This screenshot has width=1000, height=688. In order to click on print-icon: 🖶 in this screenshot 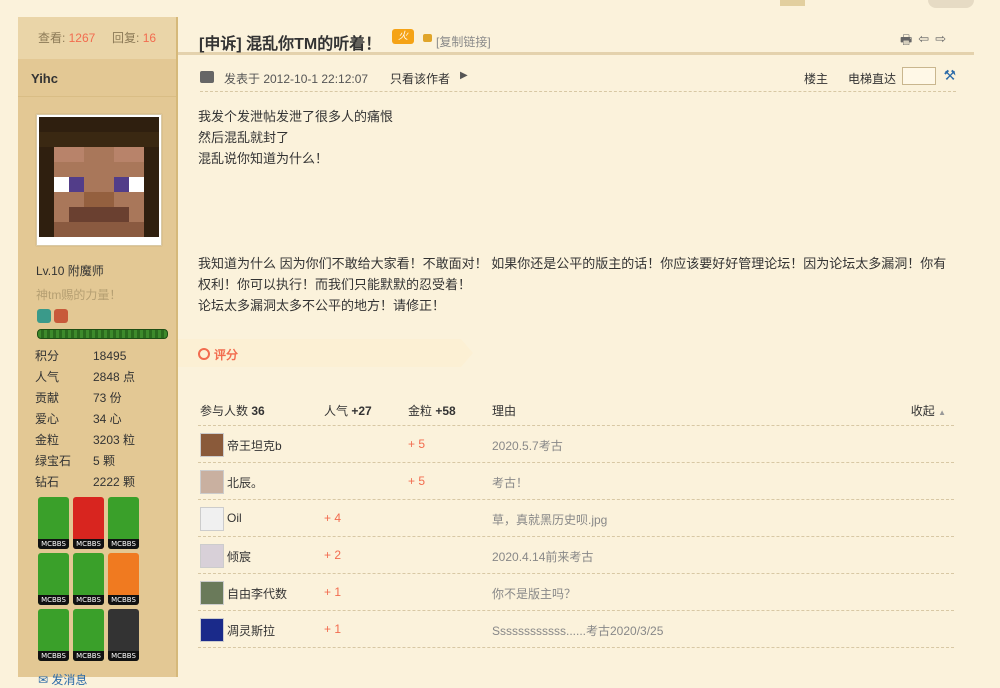, I will do `click(906, 42)`.